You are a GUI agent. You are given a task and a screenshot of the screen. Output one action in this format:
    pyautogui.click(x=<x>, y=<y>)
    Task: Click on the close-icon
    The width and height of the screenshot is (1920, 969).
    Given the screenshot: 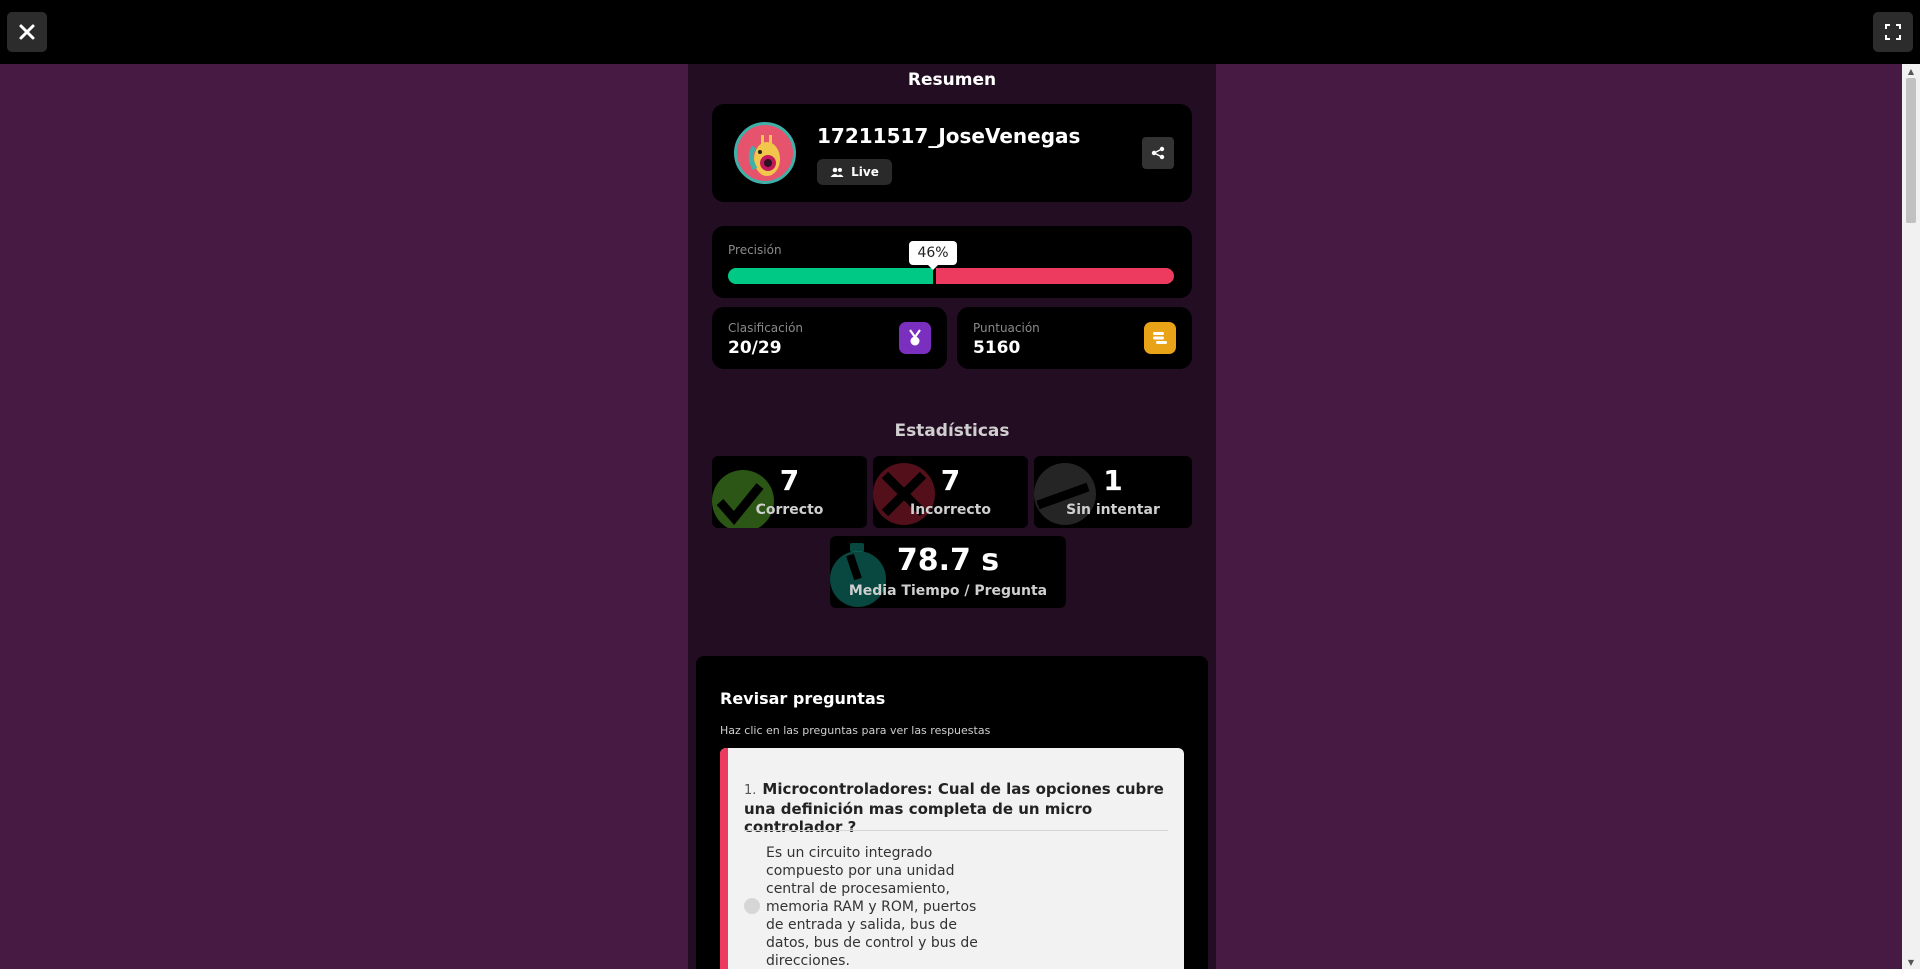 What is the action you would take?
    pyautogui.click(x=27, y=32)
    